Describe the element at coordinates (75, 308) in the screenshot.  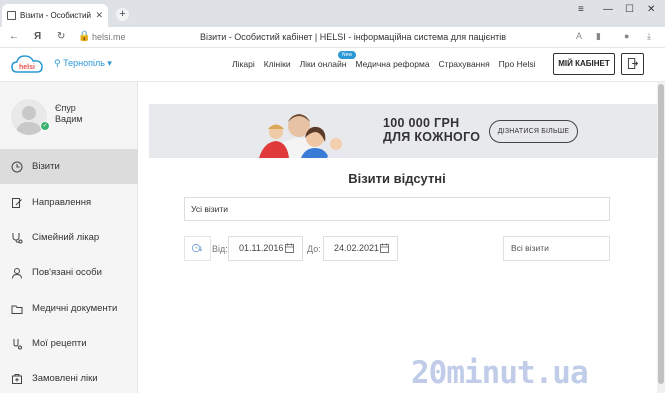
I see `sidebar-item-label: Медичні документи` at that location.